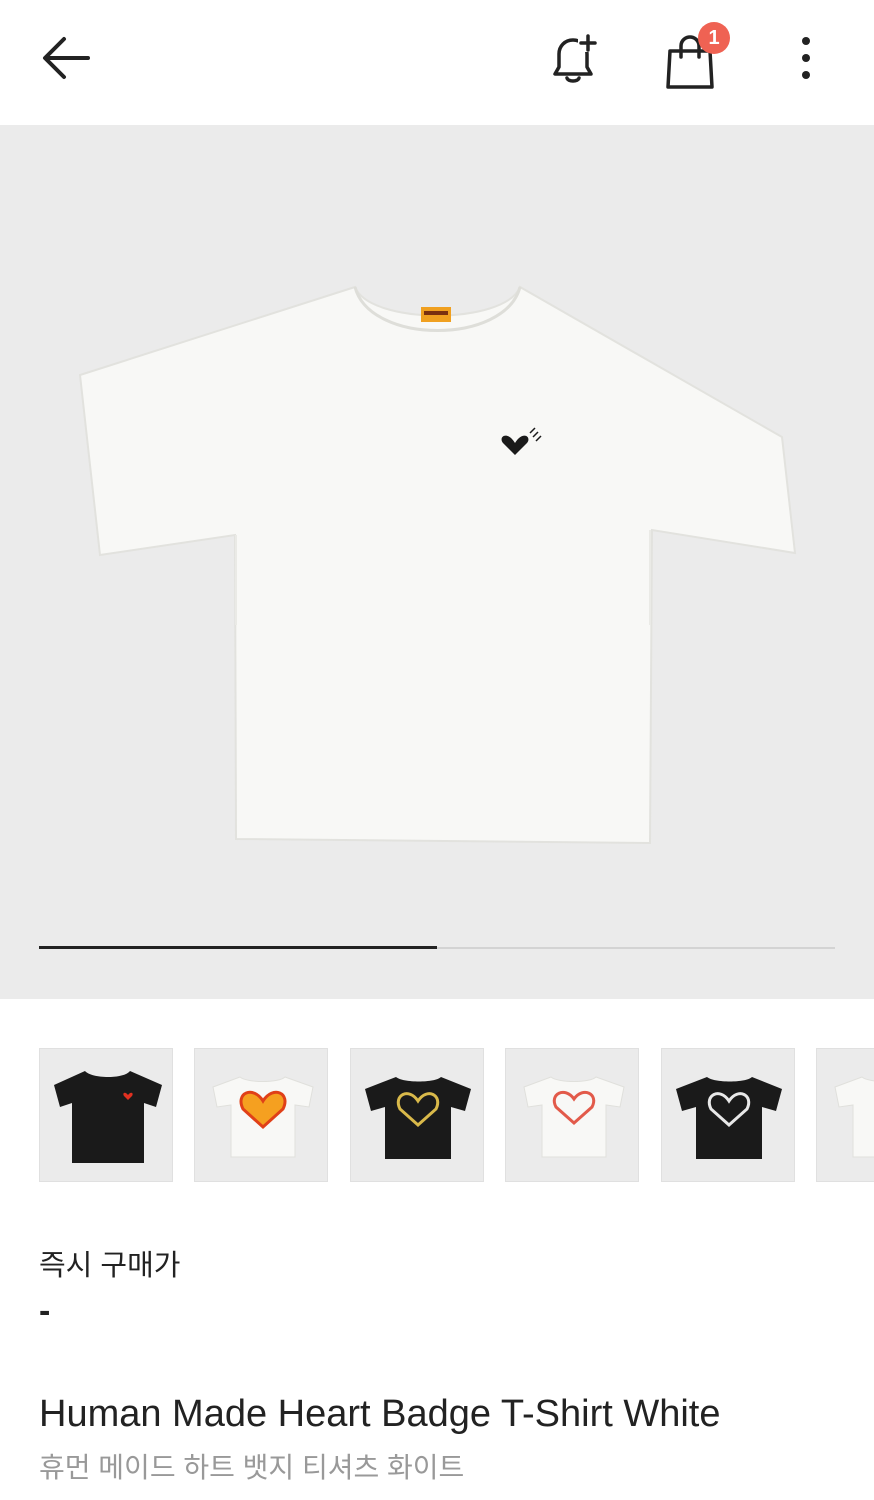 Image resolution: width=874 pixels, height=1500 pixels. What do you see at coordinates (261, 1115) in the screenshot?
I see `thumbnail-white-shirt-orange-heart` at bounding box center [261, 1115].